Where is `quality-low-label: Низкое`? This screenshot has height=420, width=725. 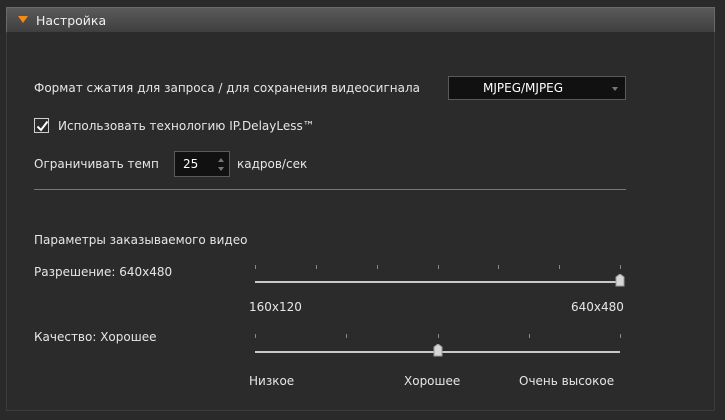 quality-low-label: Низкое is located at coordinates (272, 381).